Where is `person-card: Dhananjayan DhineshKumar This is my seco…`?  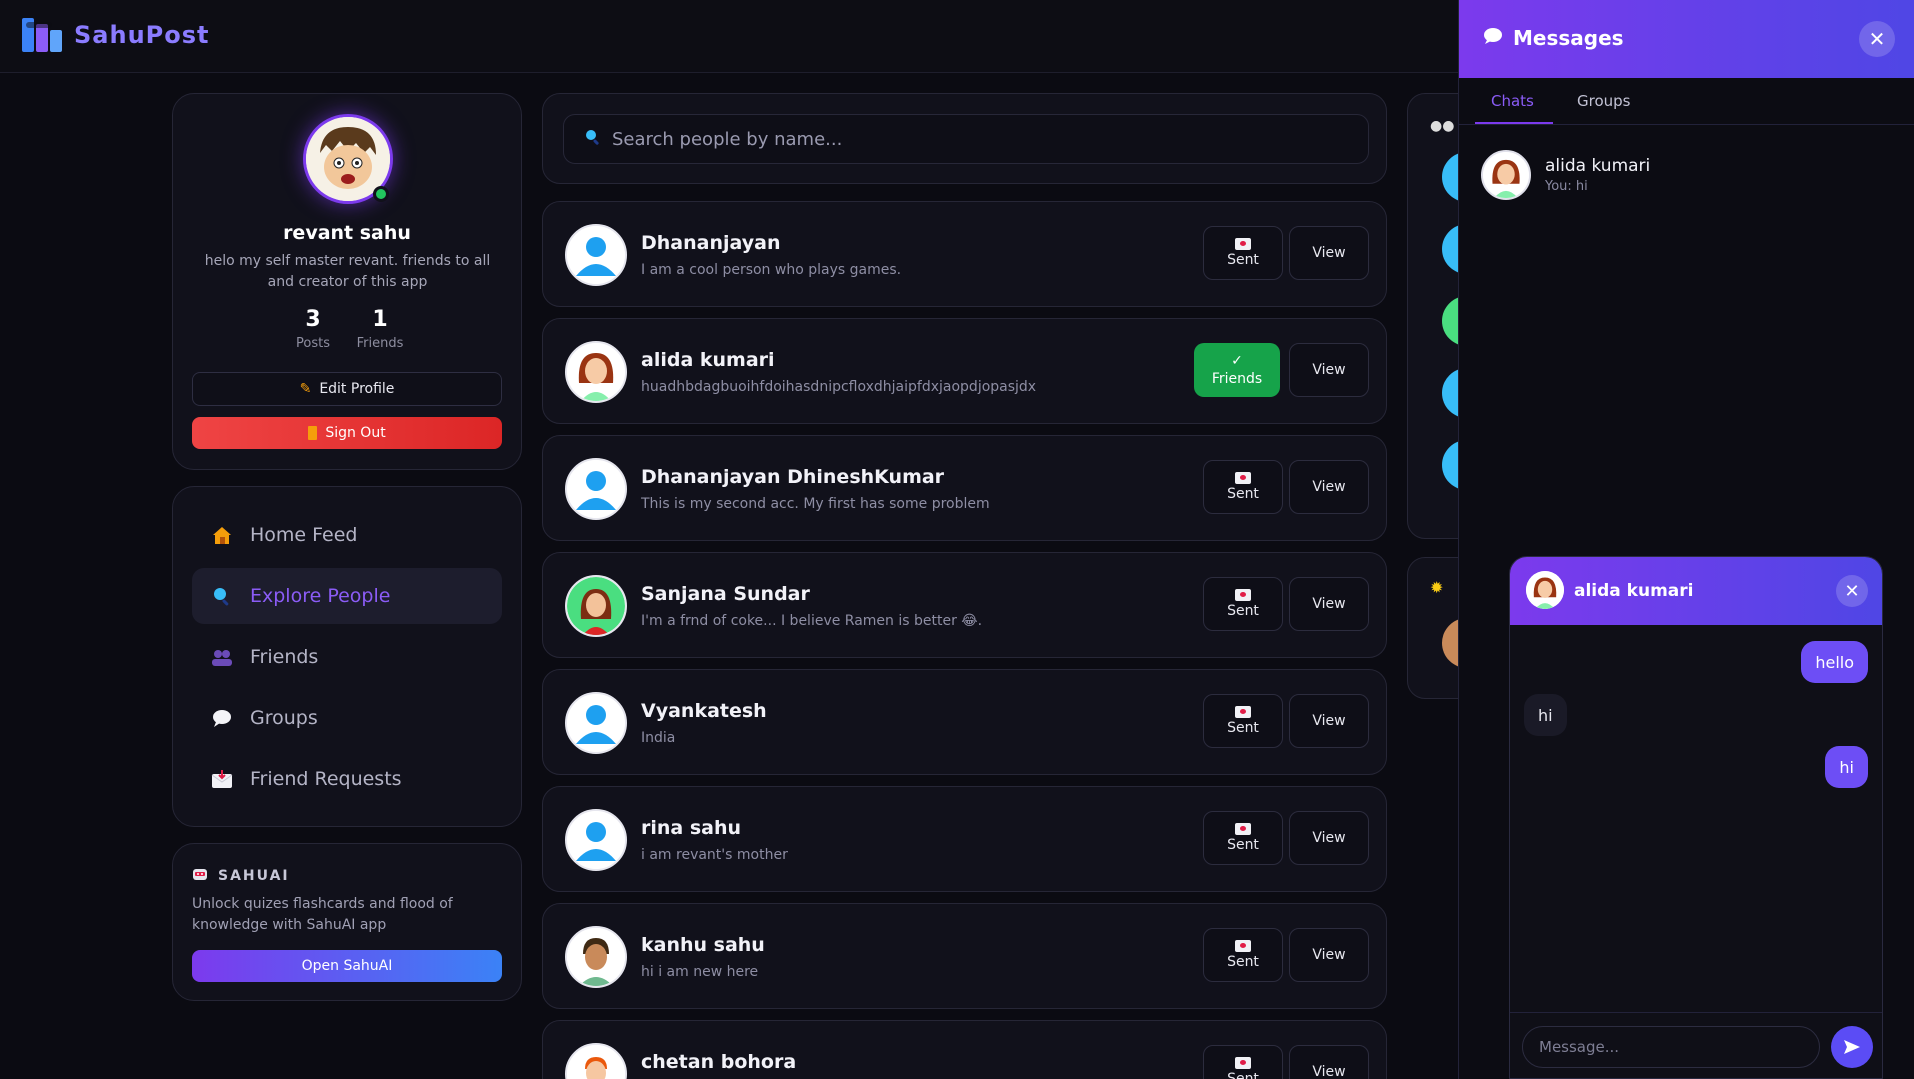
person-card: Dhananjayan DhineshKumar This is my seco… is located at coordinates (964, 488).